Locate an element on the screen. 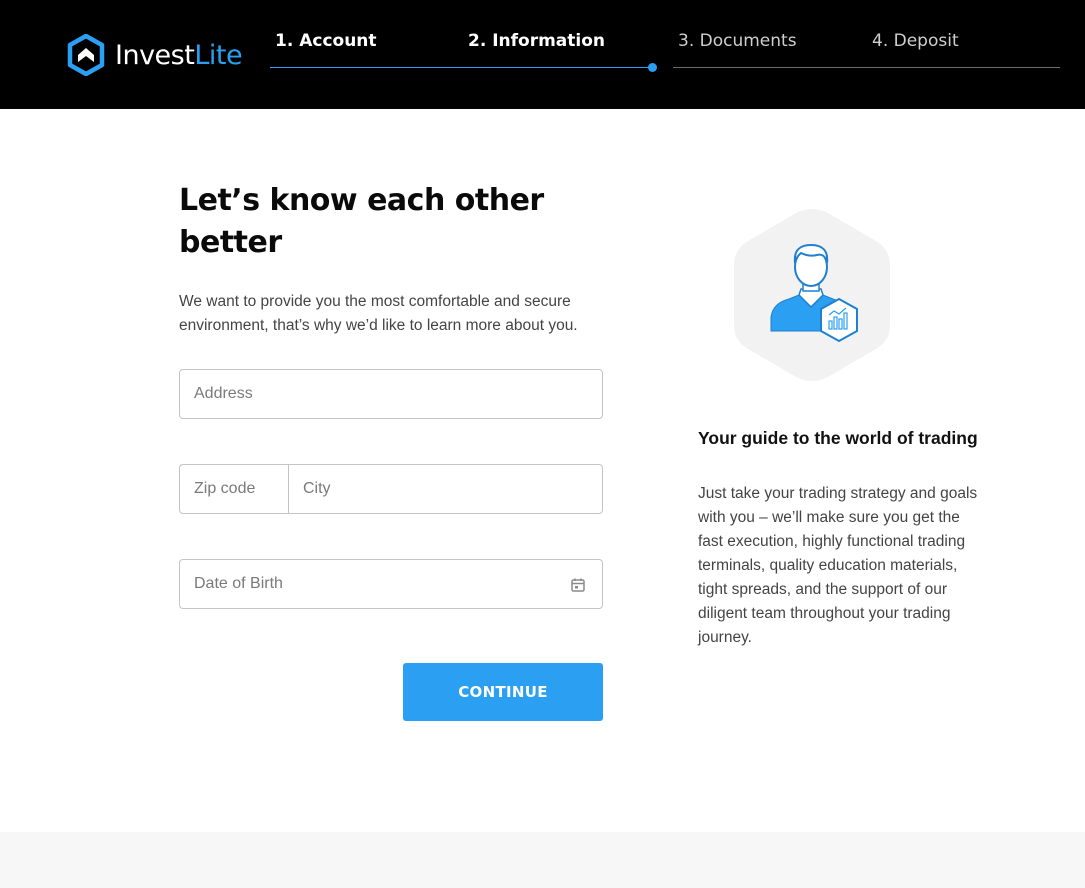  date-of-birth-field is located at coordinates (391, 584).